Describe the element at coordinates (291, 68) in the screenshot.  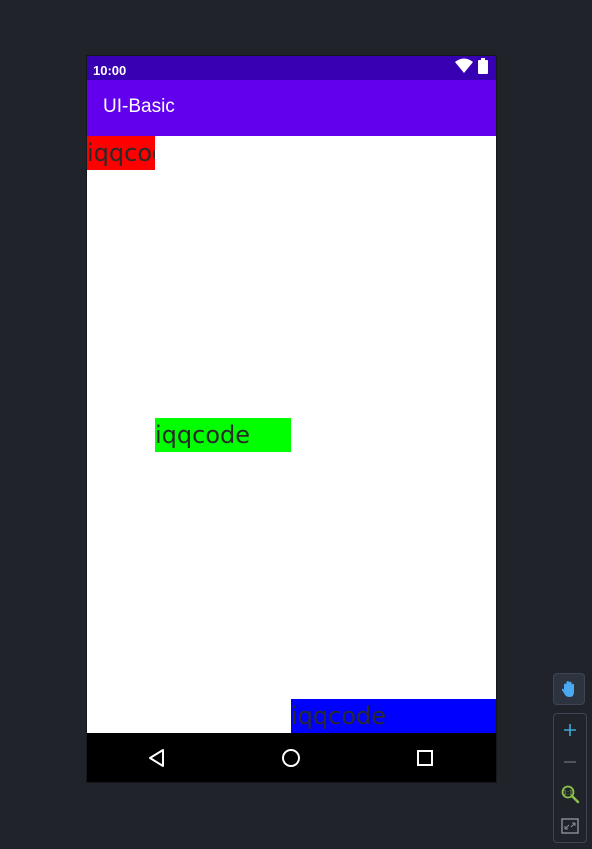
I see `status-bar: 10:00` at that location.